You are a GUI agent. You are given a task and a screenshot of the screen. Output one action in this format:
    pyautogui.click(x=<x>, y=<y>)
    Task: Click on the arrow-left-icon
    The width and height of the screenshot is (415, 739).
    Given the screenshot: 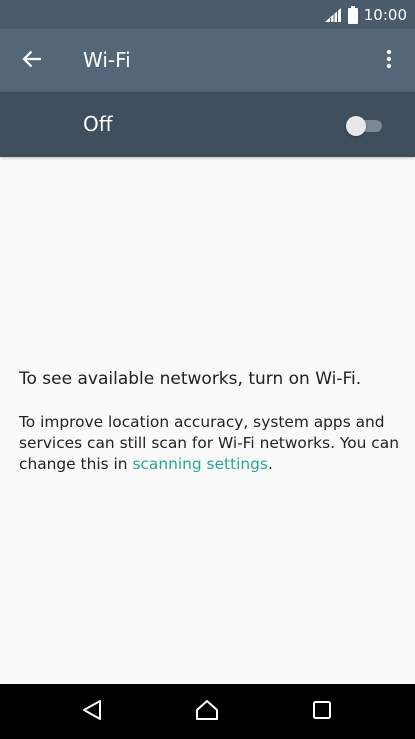 What is the action you would take?
    pyautogui.click(x=32, y=61)
    